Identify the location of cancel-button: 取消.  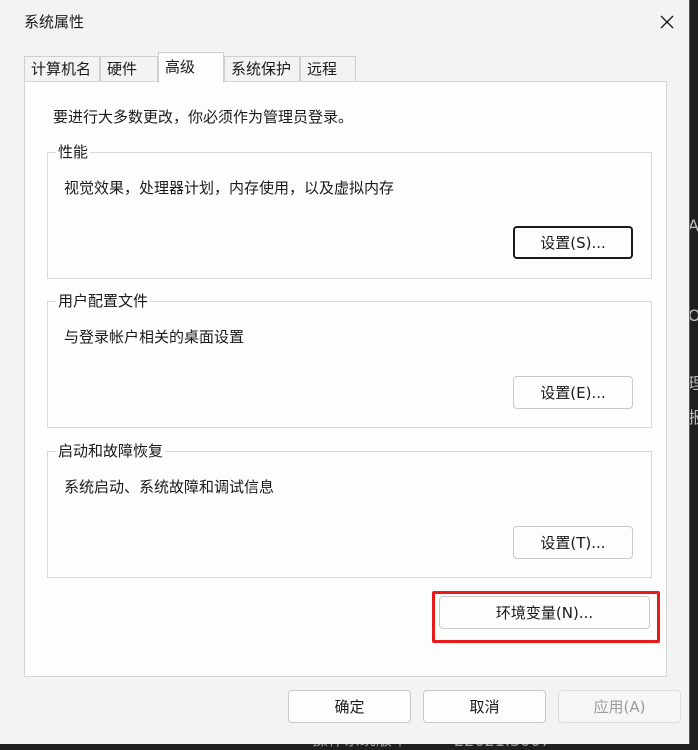
(484, 706).